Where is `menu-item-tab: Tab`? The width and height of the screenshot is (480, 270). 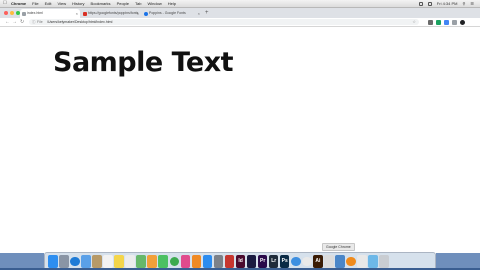
menu-item-tab: Tab is located at coordinates (138, 3).